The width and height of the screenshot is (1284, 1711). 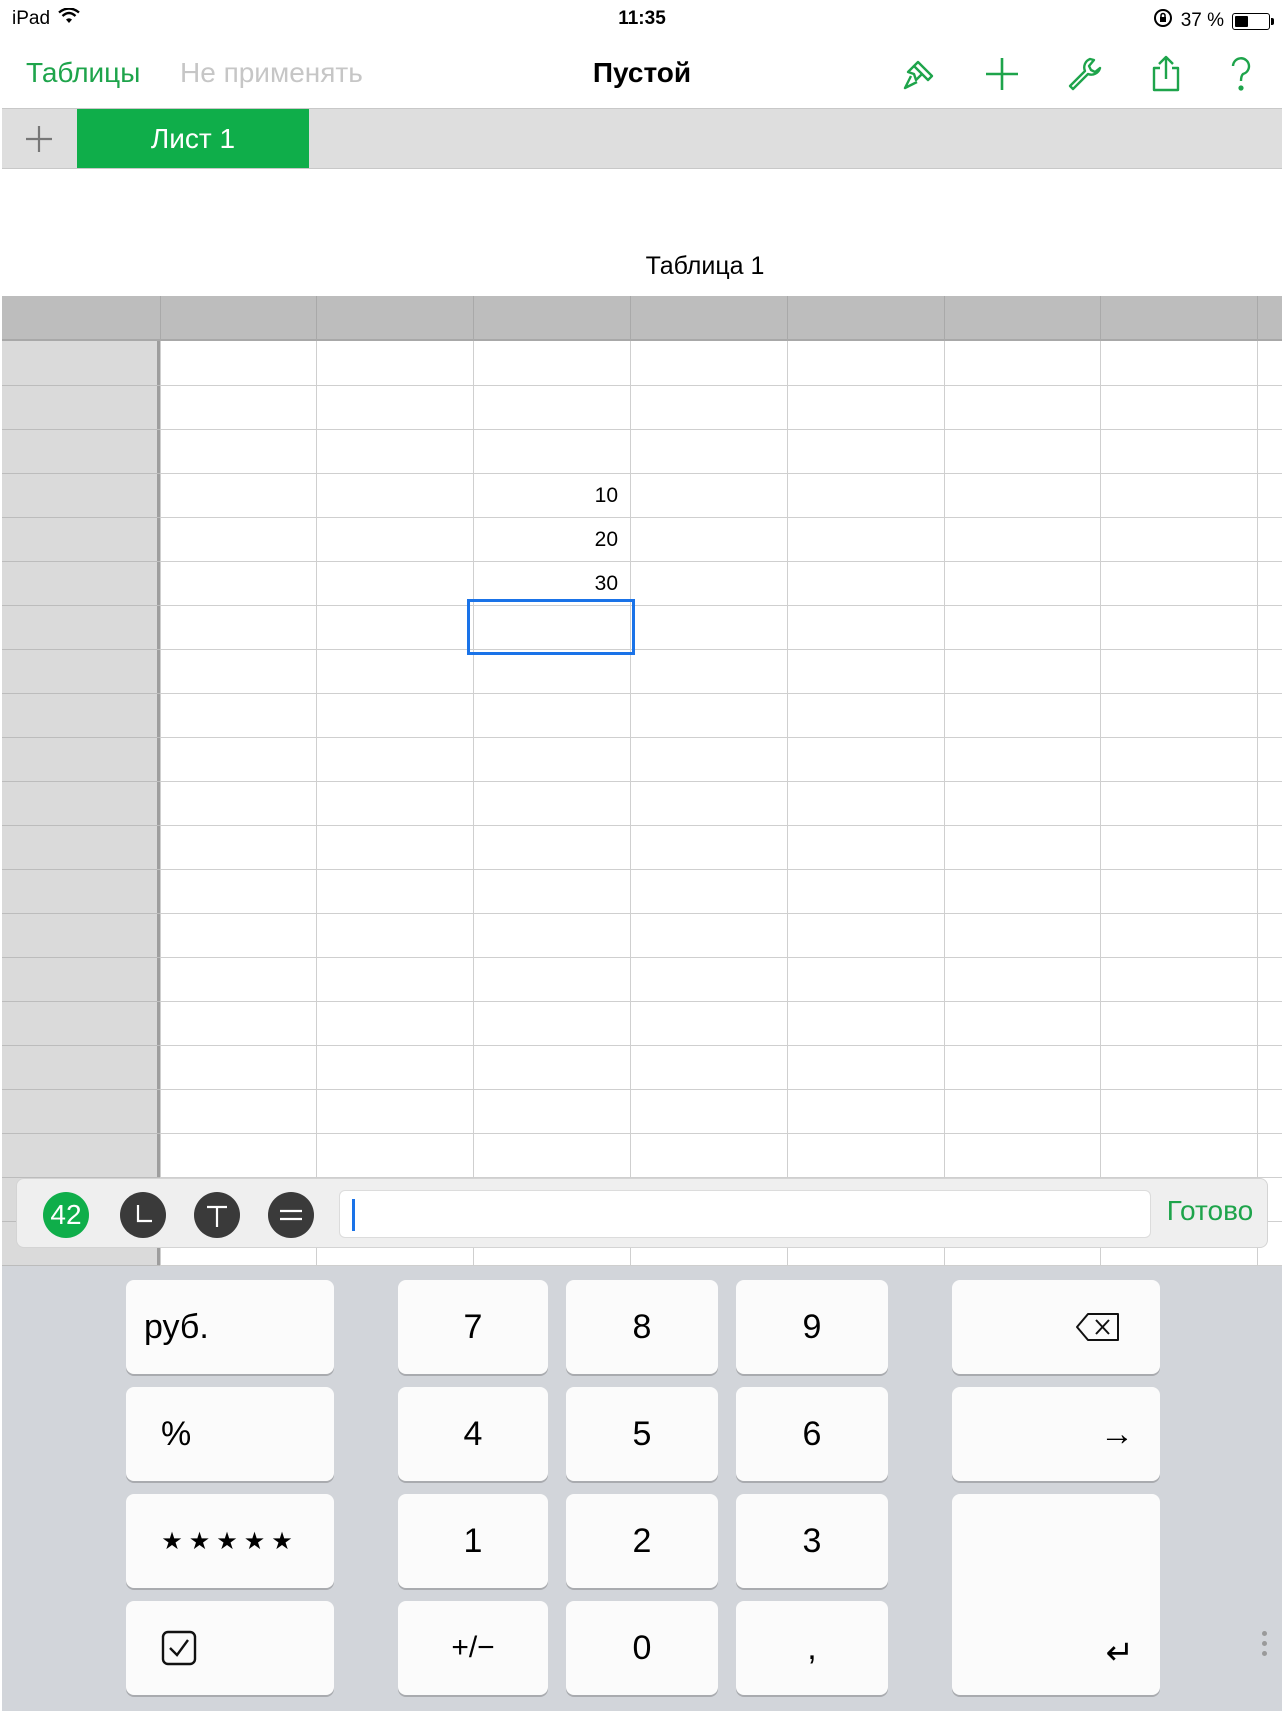 What do you see at coordinates (230, 1327) in the screenshot?
I see `currency-key: руб.` at bounding box center [230, 1327].